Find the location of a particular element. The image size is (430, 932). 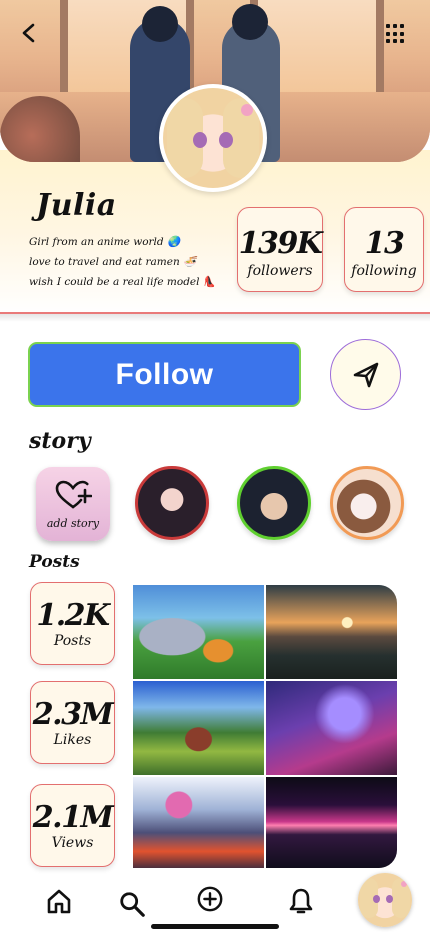

home-indicator is located at coordinates (215, 926).